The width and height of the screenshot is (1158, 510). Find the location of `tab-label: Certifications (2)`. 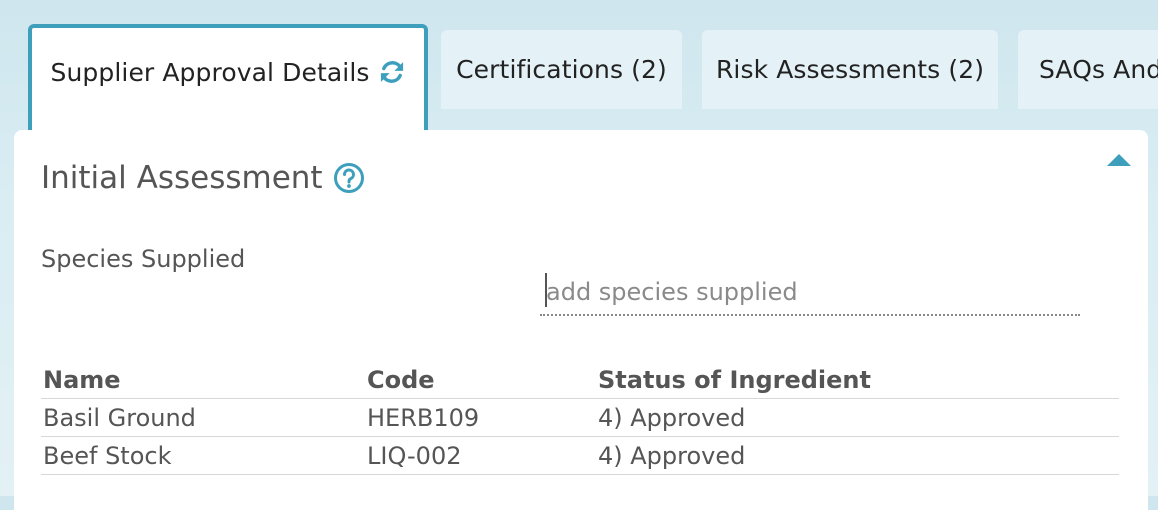

tab-label: Certifications (2) is located at coordinates (561, 69).